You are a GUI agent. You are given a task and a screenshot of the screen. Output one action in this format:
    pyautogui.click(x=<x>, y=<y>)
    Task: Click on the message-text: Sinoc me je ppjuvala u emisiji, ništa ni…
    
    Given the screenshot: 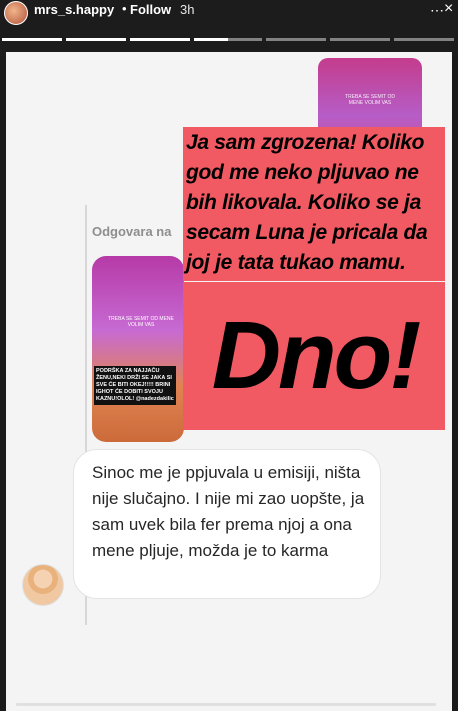 What is the action you would take?
    pyautogui.click(x=228, y=511)
    